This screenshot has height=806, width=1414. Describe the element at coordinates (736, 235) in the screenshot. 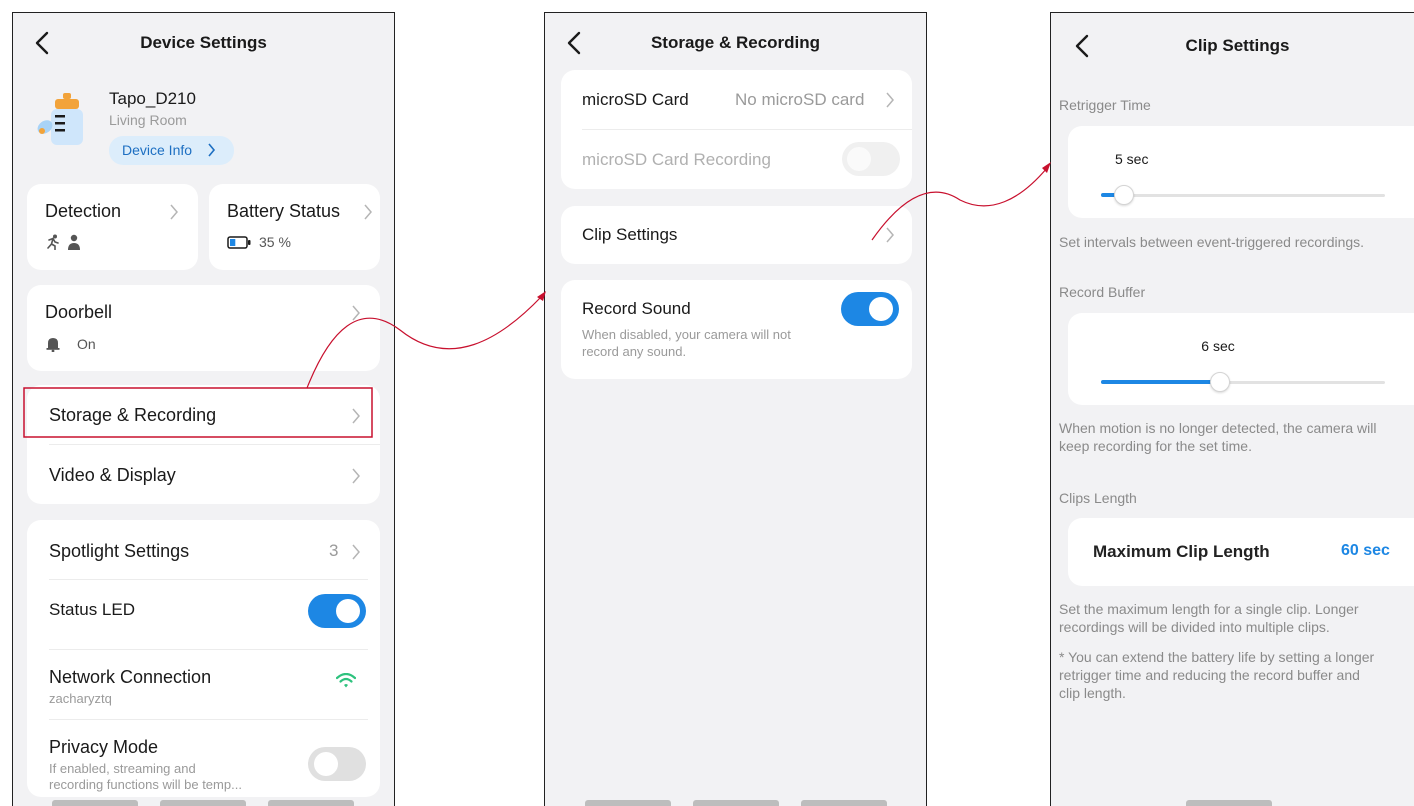

I see `clip-settings-row: Clip Settings` at that location.